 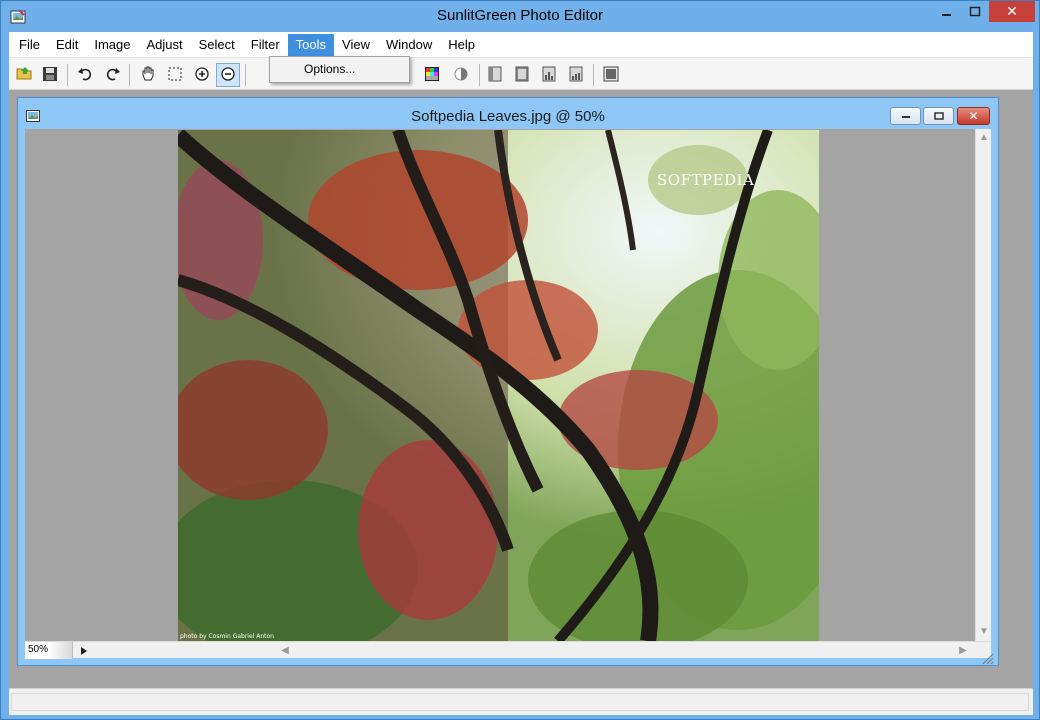 What do you see at coordinates (165, 45) in the screenshot?
I see `menu-adjust: Adjust` at bounding box center [165, 45].